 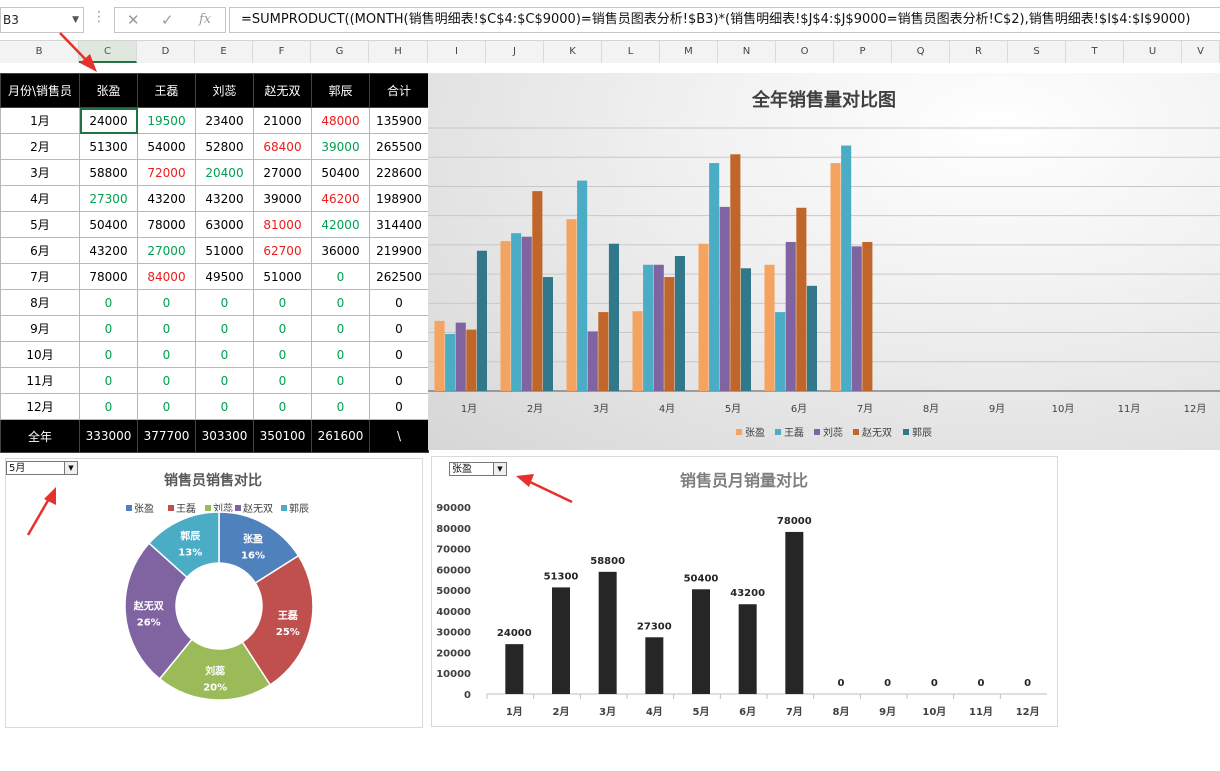 I want to click on month-cell: 12月, so click(x=40, y=406).